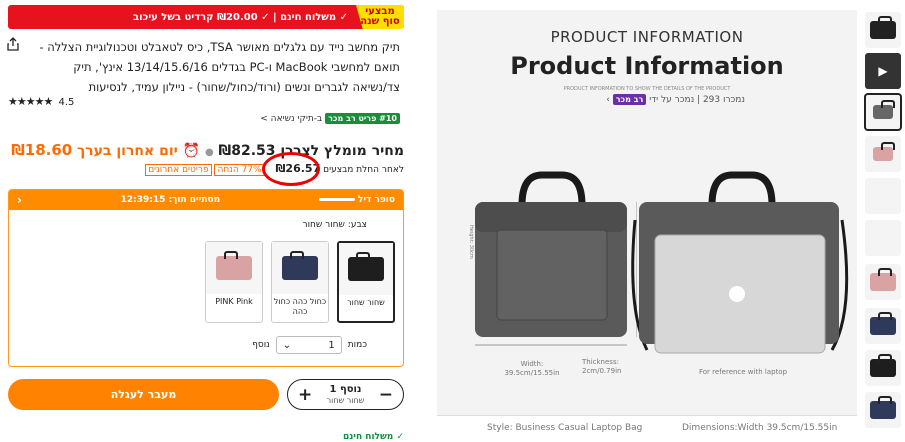 This screenshot has width=905, height=442. Describe the element at coordinates (30, 101) in the screenshot. I see `rating-stars: ★★★★★` at that location.